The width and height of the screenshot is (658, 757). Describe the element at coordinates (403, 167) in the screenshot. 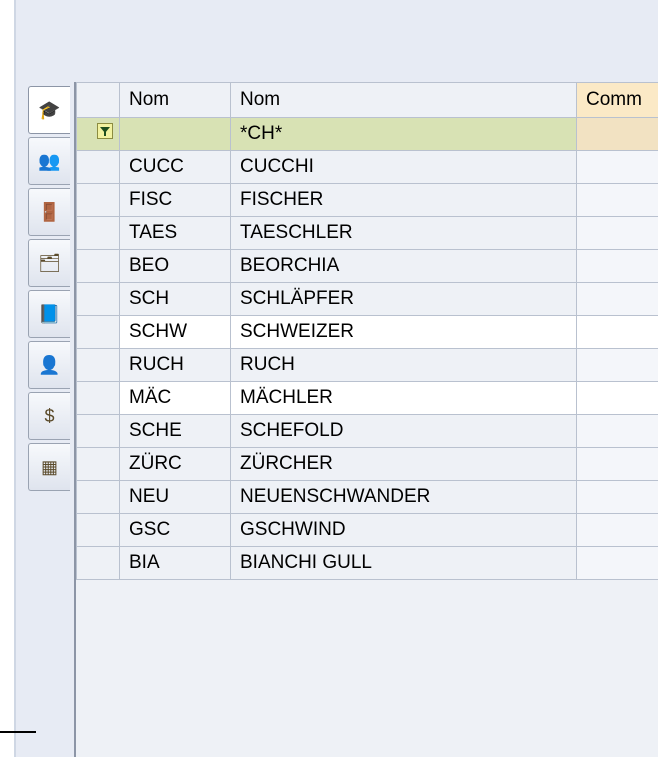

I see `cell-name: CUCCHI` at that location.